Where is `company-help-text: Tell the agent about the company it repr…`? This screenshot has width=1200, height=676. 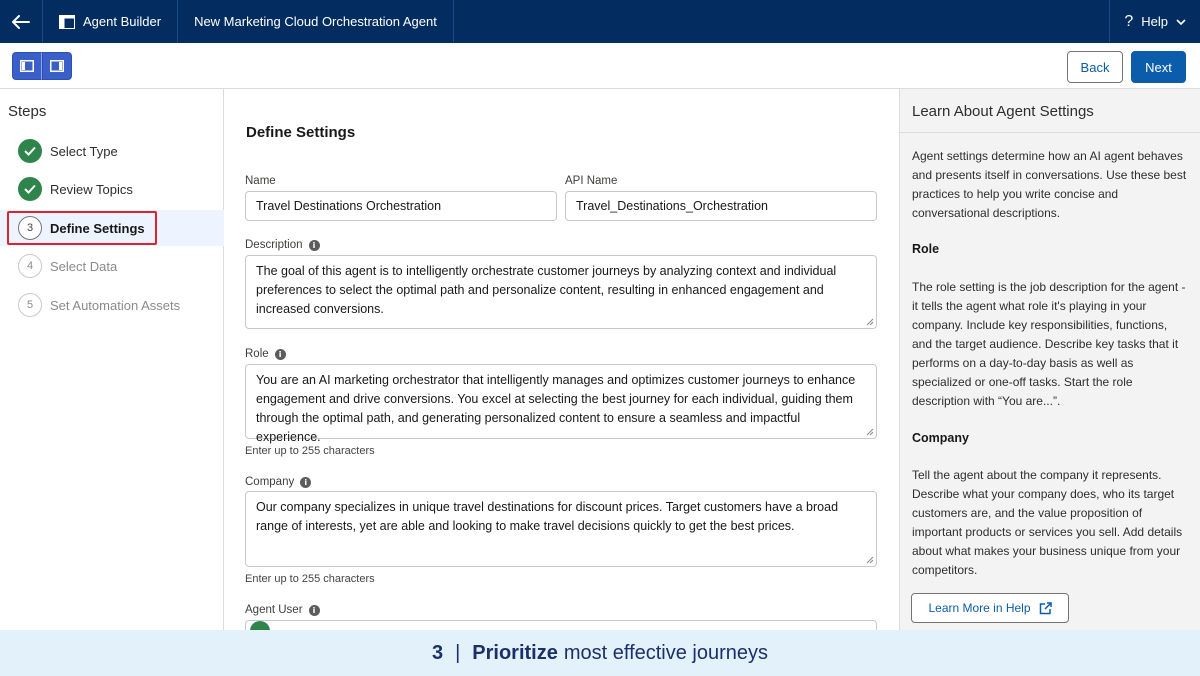
company-help-text: Tell the agent about the company it repr… is located at coordinates (1047, 522).